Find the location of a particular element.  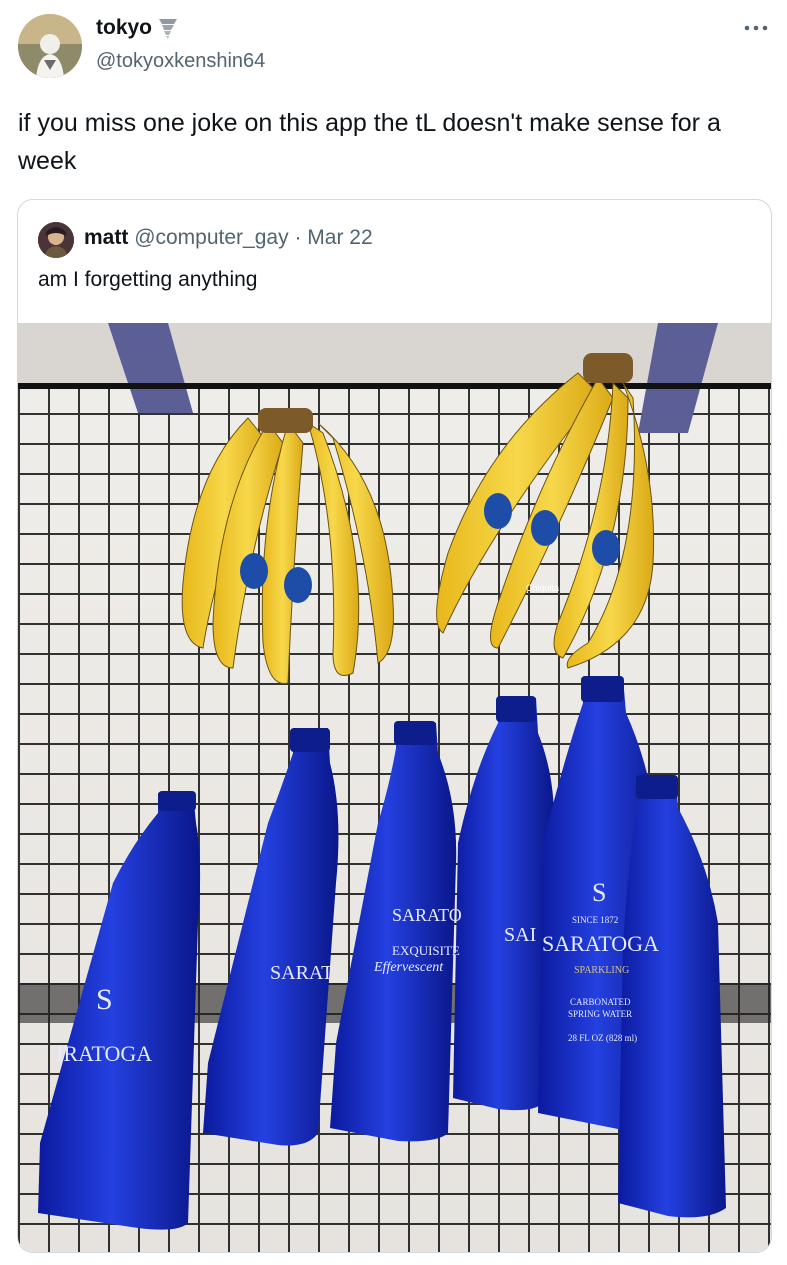

bottle-label-s-left: S is located at coordinates (104, 999).